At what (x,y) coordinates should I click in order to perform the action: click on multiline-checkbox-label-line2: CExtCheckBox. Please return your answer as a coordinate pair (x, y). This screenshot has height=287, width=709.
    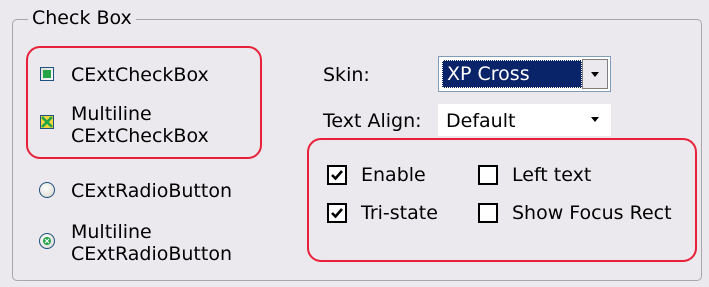
    Looking at the image, I should click on (140, 136).